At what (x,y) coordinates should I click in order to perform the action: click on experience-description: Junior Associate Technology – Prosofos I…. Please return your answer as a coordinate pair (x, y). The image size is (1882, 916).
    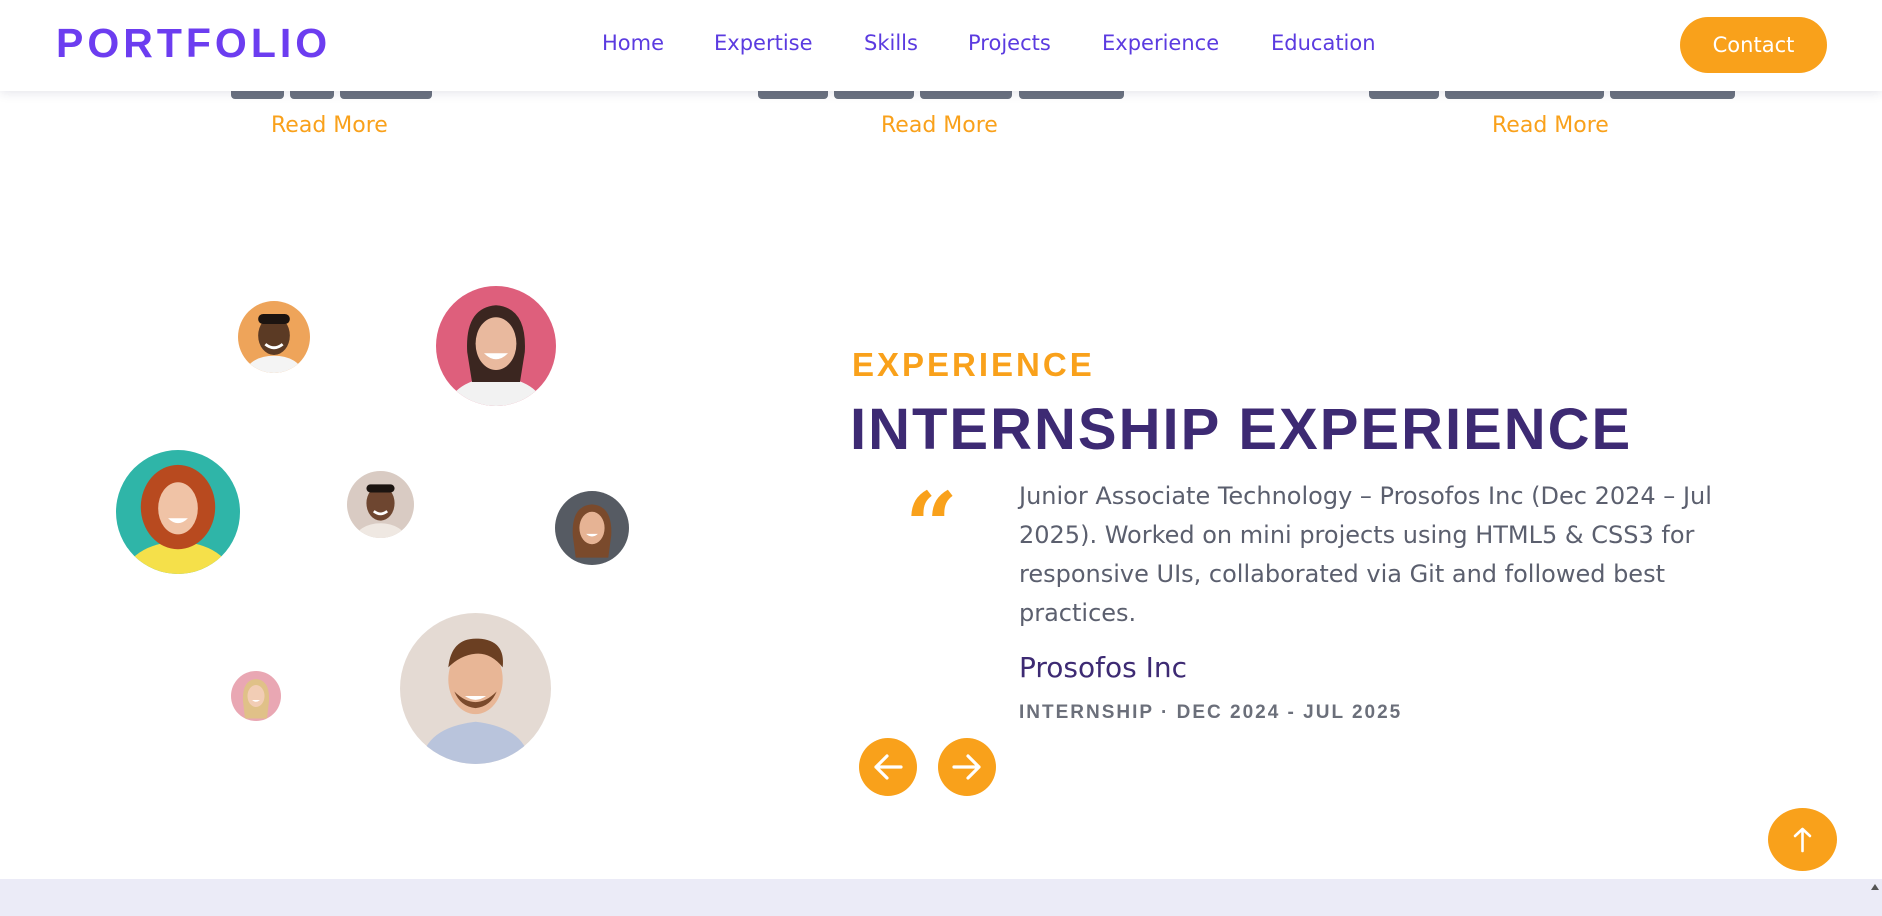
    Looking at the image, I should click on (1365, 554).